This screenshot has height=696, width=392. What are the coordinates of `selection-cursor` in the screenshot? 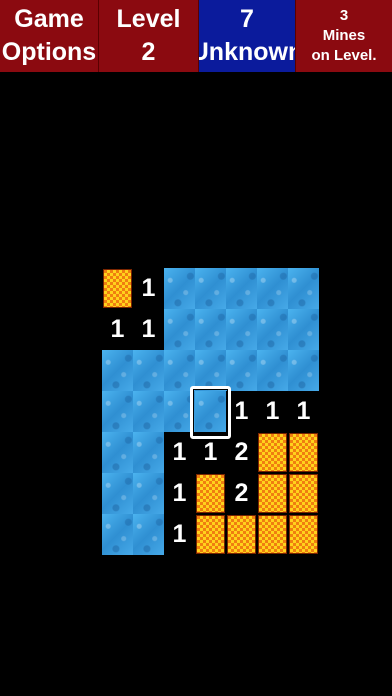 It's located at (210, 412).